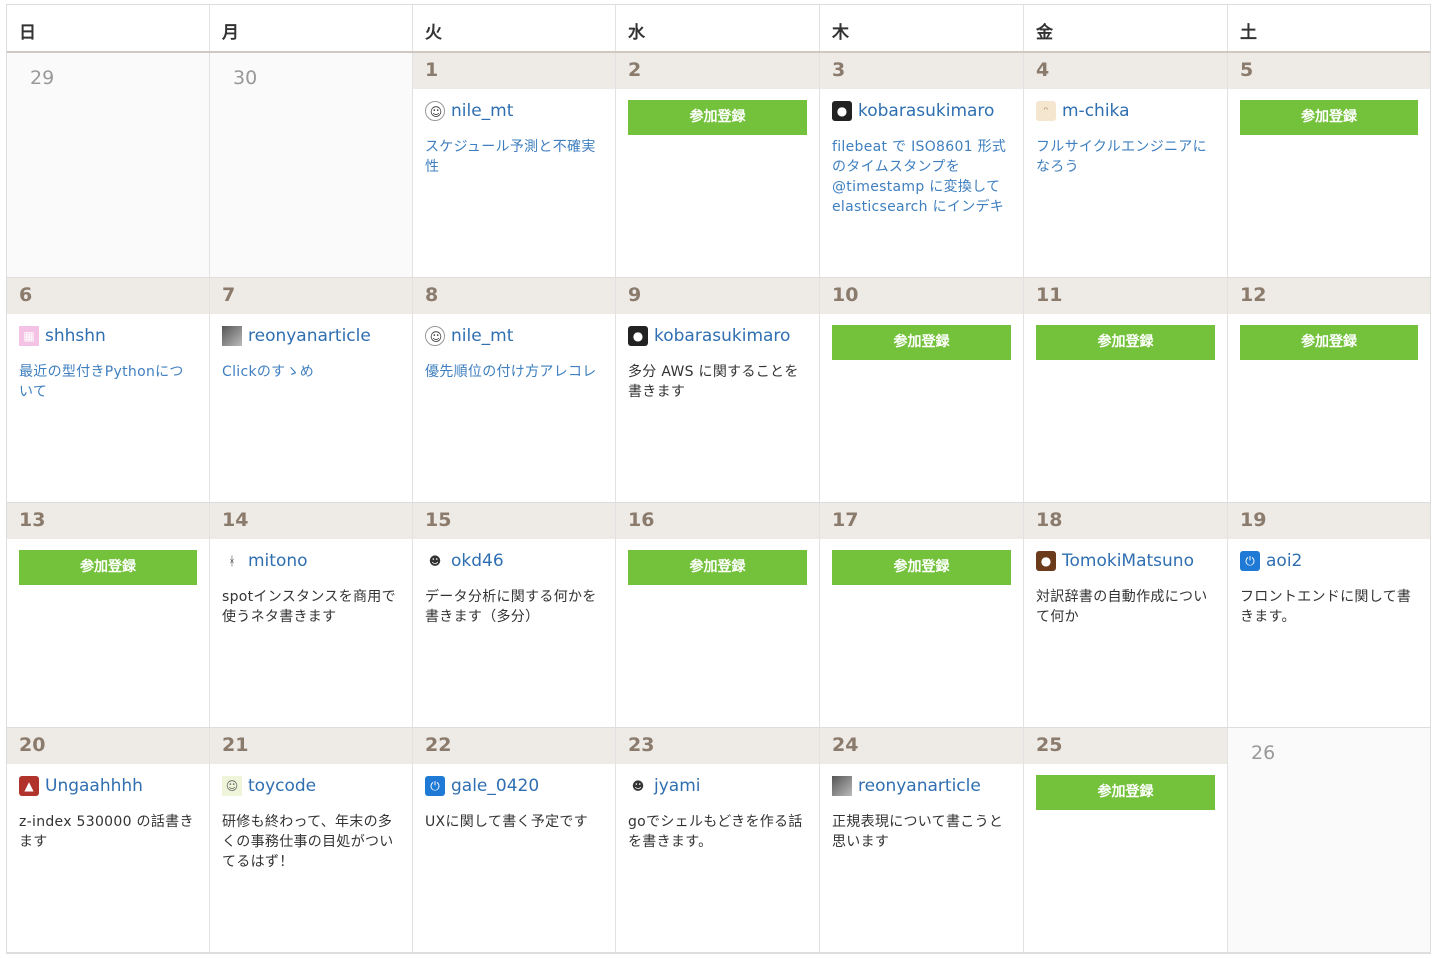  I want to click on calendar-entry: ● kobarasukimaro 多分 AWS に関することを書きます, so click(717, 364).